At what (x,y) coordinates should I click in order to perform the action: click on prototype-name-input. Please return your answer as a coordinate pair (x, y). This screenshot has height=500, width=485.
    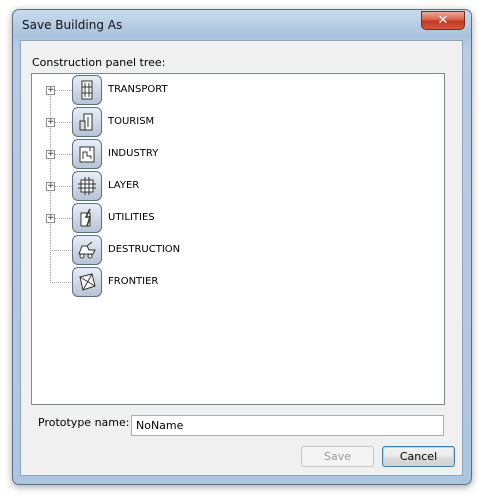
    Looking at the image, I should click on (287, 425).